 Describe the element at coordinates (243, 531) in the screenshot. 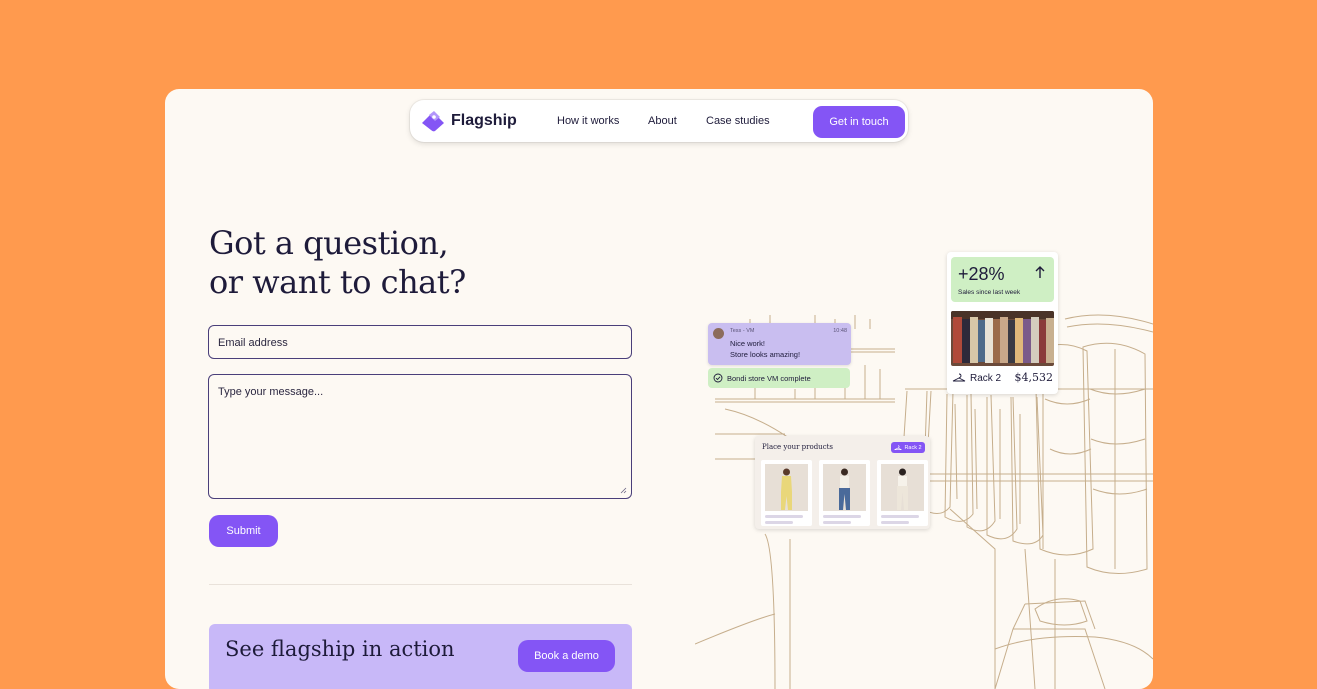

I see `submit-button: Submit` at that location.